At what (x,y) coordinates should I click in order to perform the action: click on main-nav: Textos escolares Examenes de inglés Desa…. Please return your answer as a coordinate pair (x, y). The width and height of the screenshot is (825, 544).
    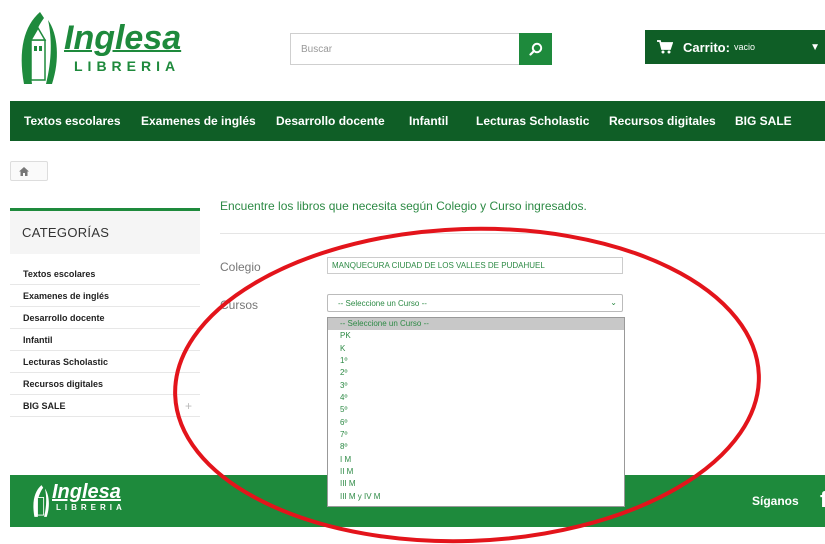
    Looking at the image, I should click on (417, 121).